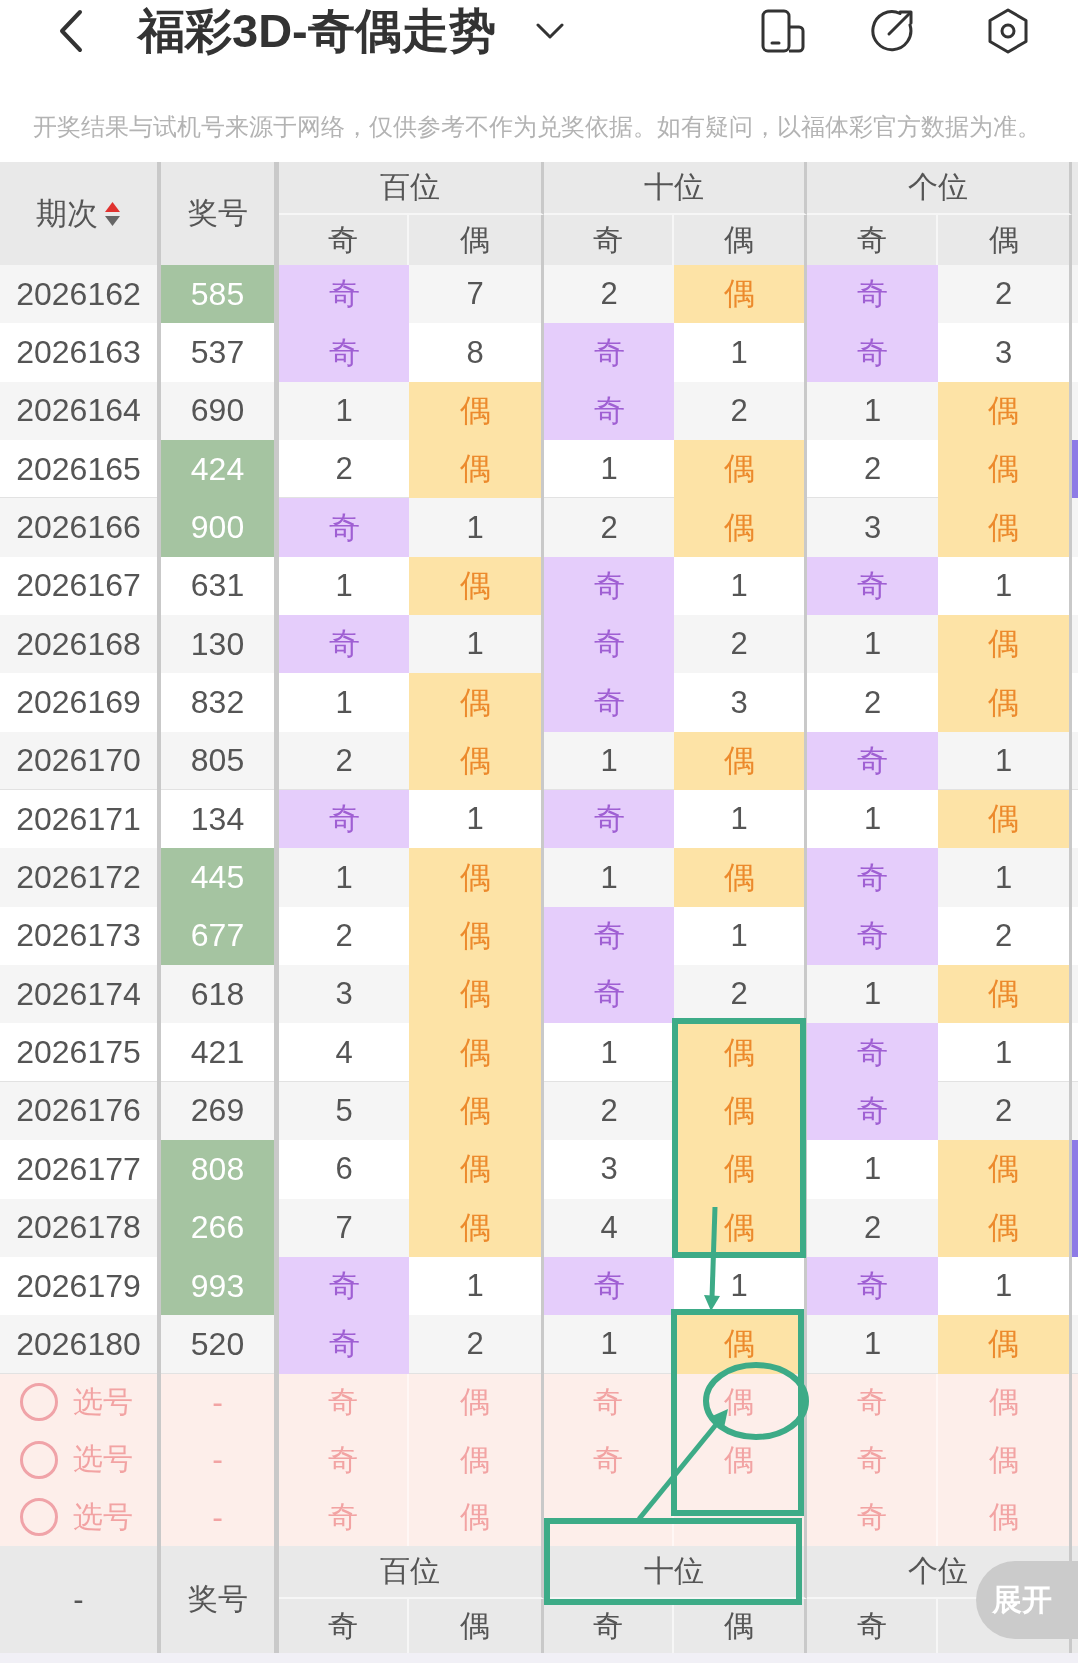 The width and height of the screenshot is (1078, 1663). I want to click on share-icon, so click(892, 31).